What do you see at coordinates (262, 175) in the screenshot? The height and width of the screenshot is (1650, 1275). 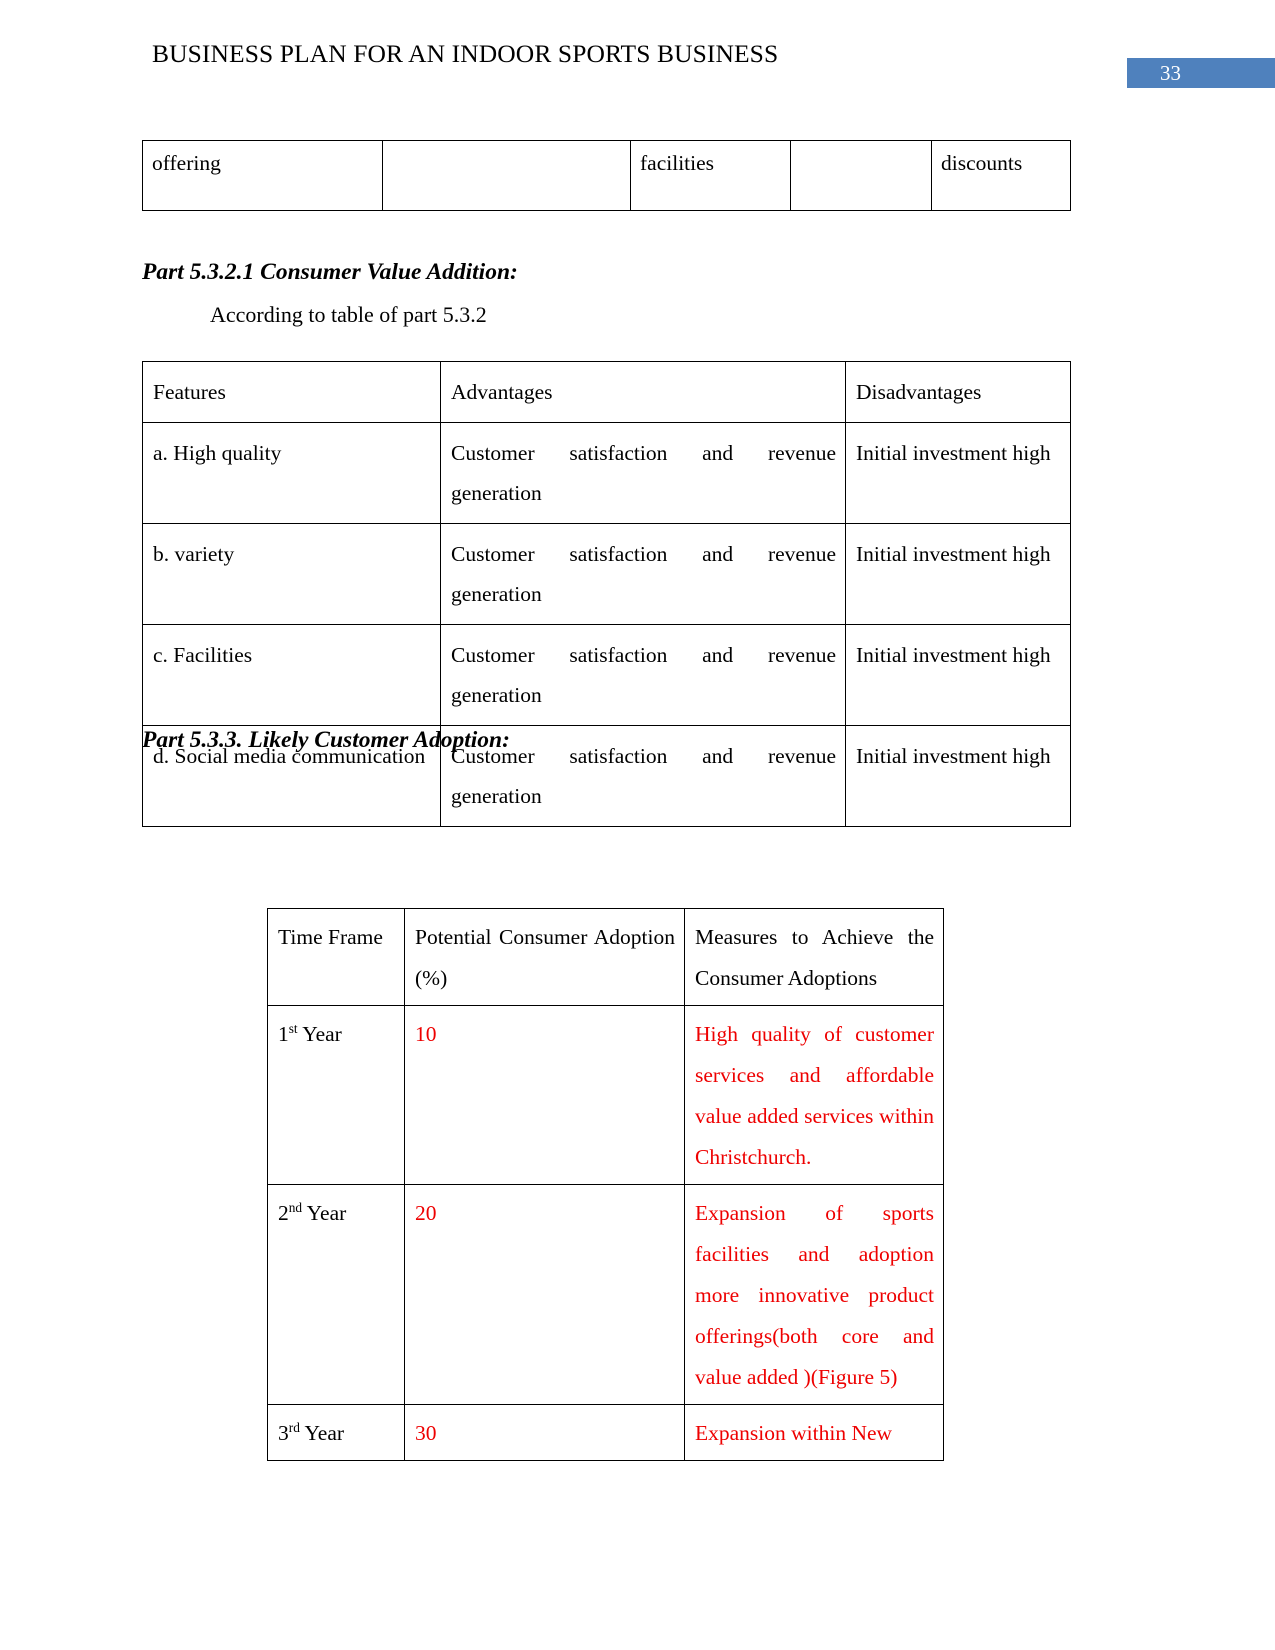 I see `fragment-cell-offering: offering` at bounding box center [262, 175].